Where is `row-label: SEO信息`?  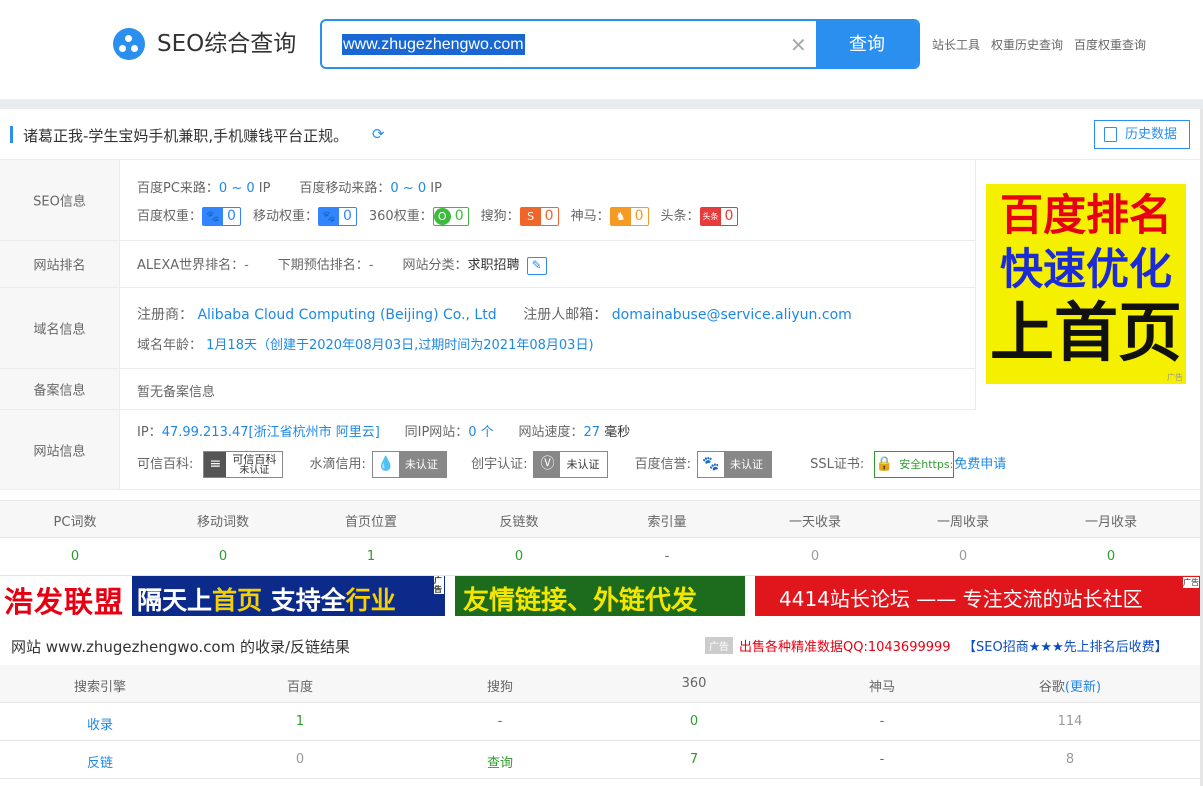
row-label: SEO信息 is located at coordinates (60, 200).